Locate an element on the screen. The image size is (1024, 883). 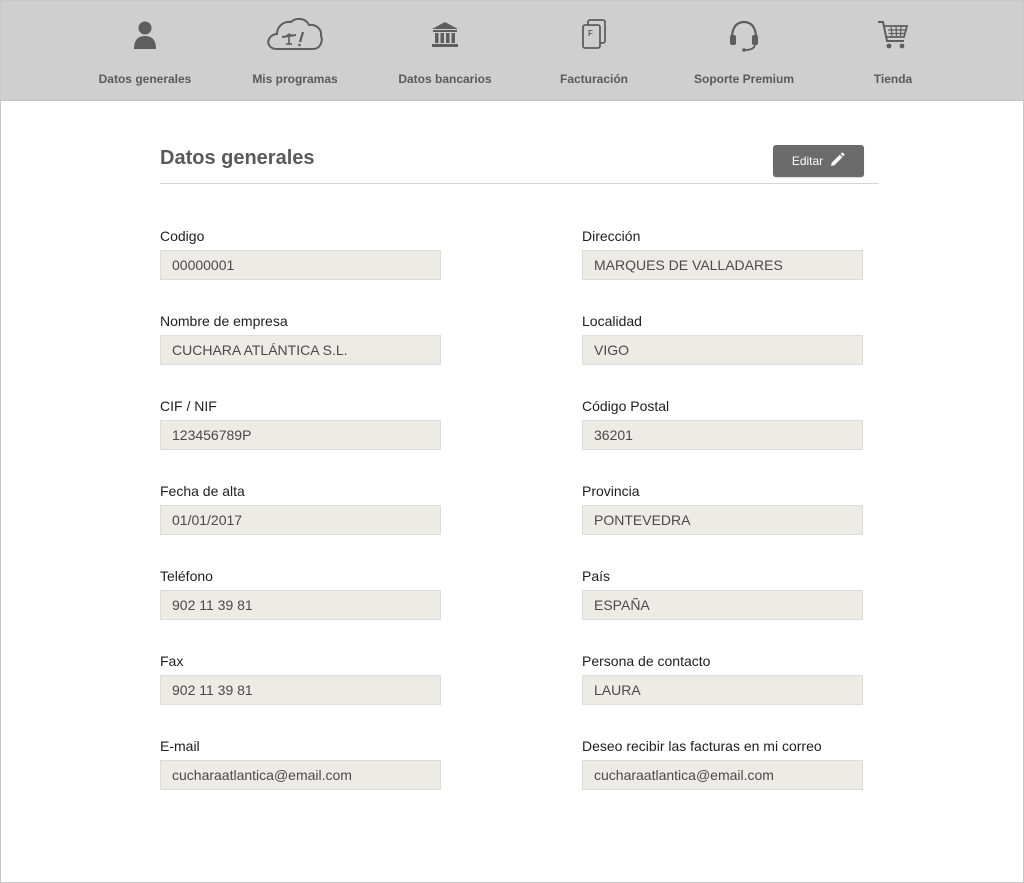
fecha-alta-field: 01/01/2017 is located at coordinates (300, 520).